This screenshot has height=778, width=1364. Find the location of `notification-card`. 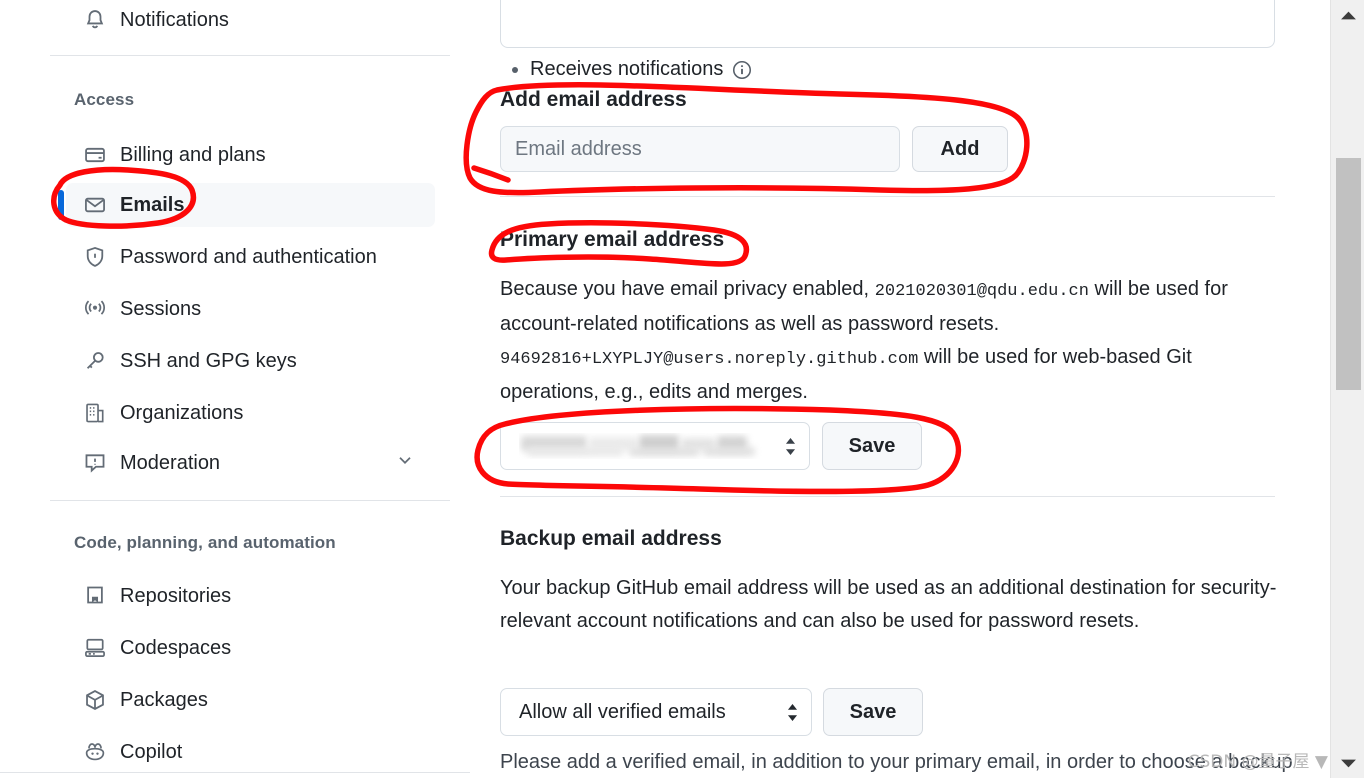

notification-card is located at coordinates (887, 24).